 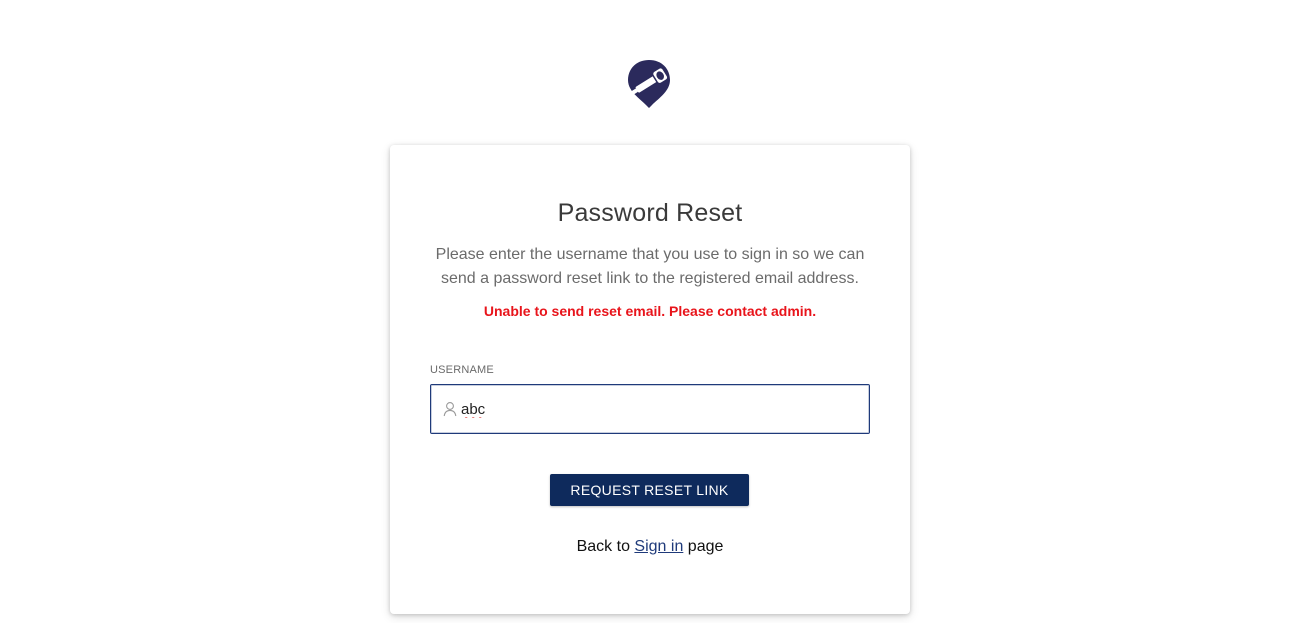 I want to click on back-to-sign-in: Back to Sign in page, so click(x=650, y=547).